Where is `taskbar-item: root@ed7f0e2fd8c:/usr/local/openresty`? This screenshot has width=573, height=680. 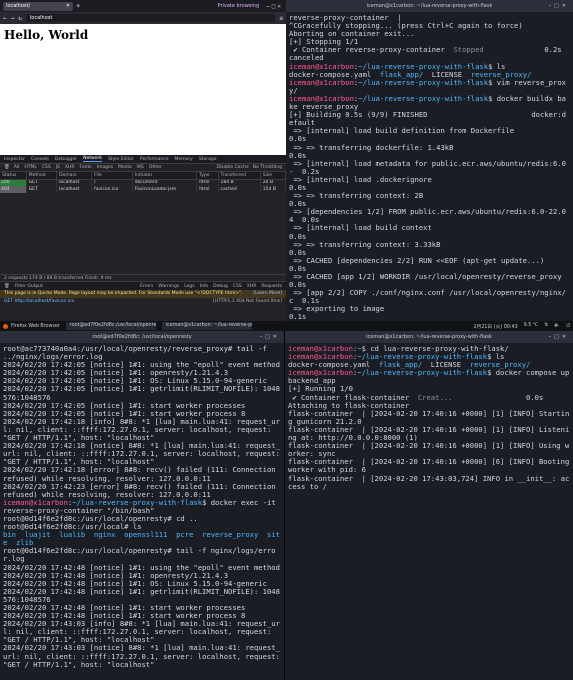 taskbar-item: root@ed7f0e2fd8c:/usr/local/openresty is located at coordinates (110, 326).